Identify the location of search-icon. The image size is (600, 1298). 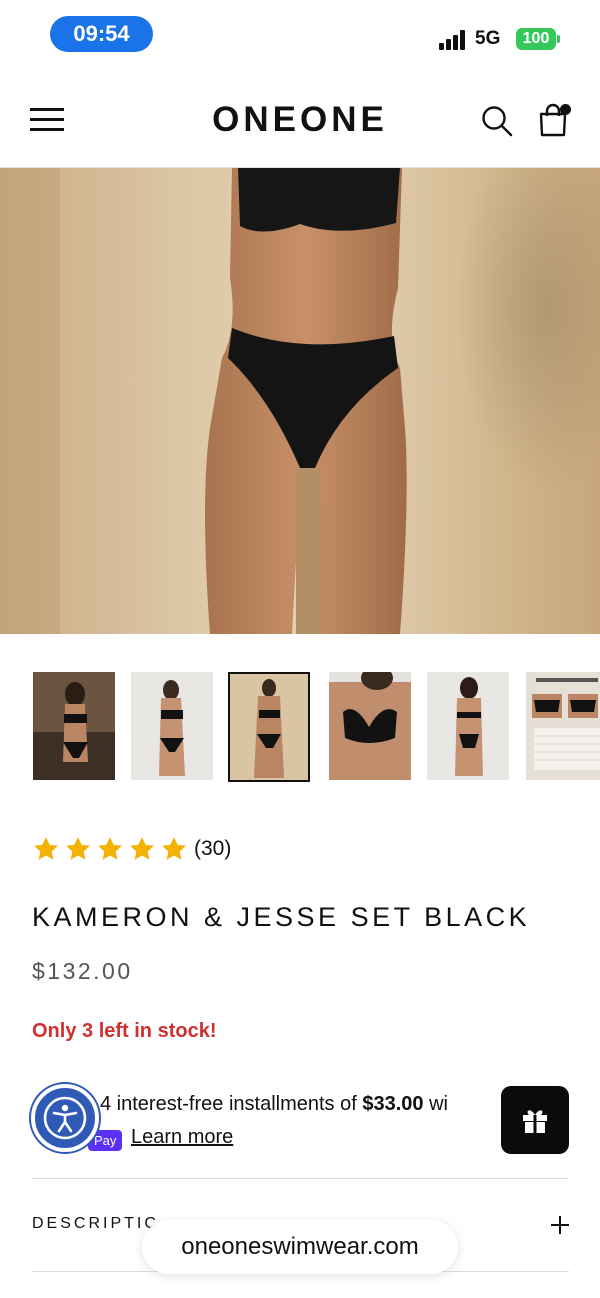
(497, 121).